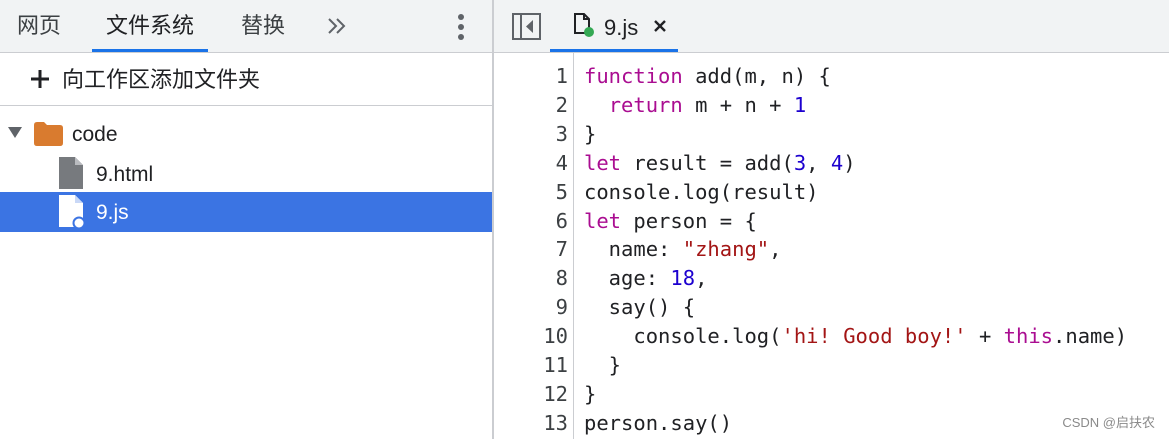  What do you see at coordinates (831, 365) in the screenshot?
I see `code-line: 11 }` at bounding box center [831, 365].